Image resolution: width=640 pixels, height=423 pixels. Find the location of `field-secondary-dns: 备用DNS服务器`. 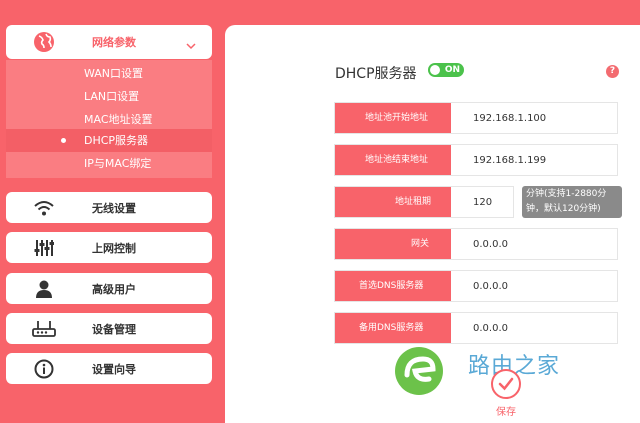

field-secondary-dns: 备用DNS服务器 is located at coordinates (476, 328).